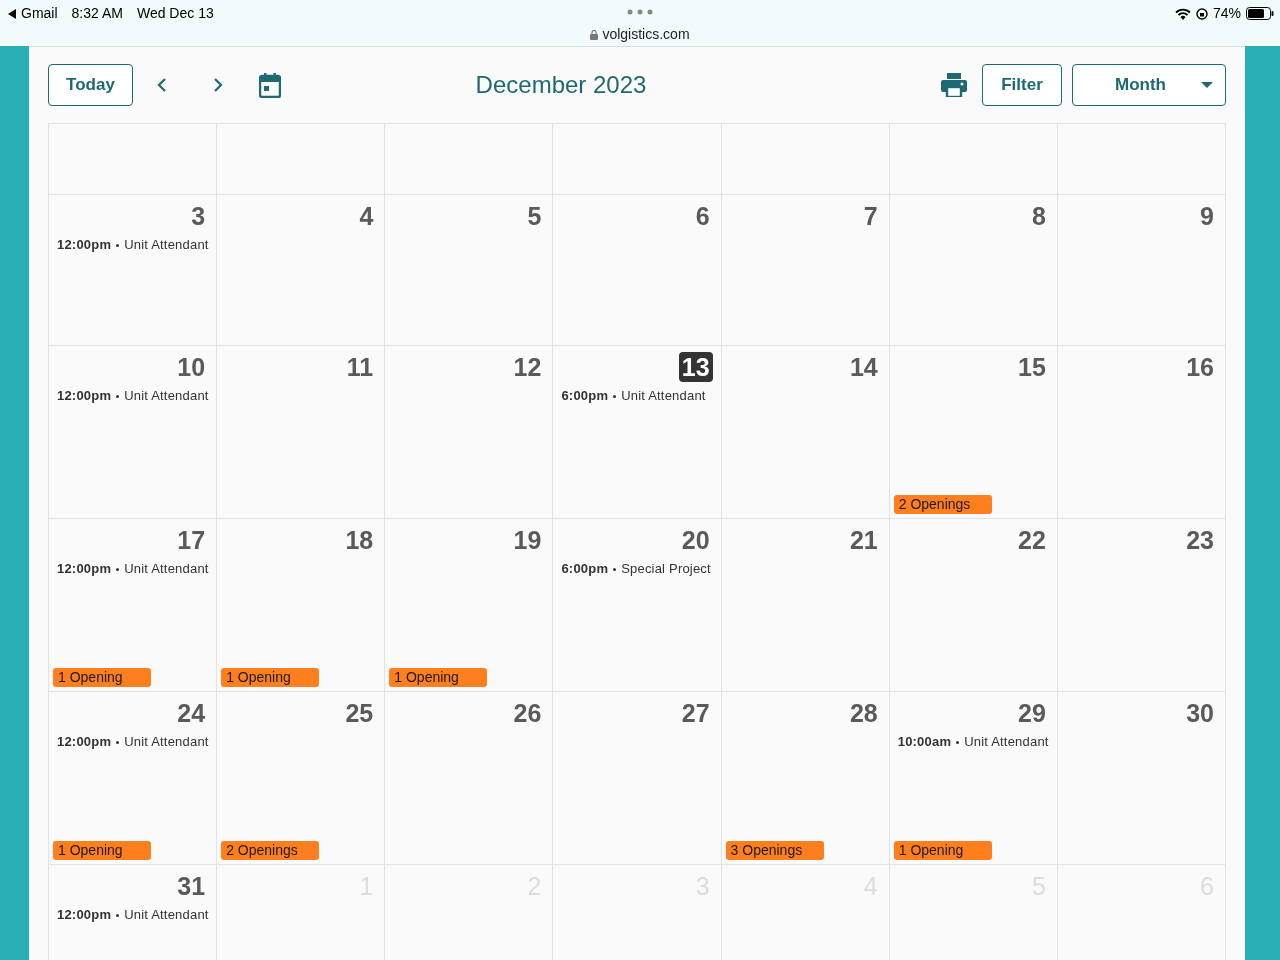 This screenshot has height=960, width=1280. What do you see at coordinates (636, 270) in the screenshot?
I see `day-cell: 6` at bounding box center [636, 270].